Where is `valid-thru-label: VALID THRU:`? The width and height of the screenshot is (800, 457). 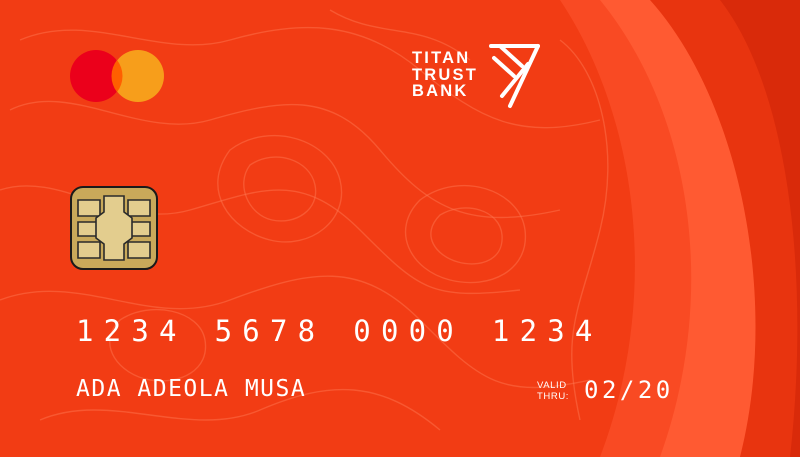 valid-thru-label: VALID THRU: is located at coordinates (553, 391).